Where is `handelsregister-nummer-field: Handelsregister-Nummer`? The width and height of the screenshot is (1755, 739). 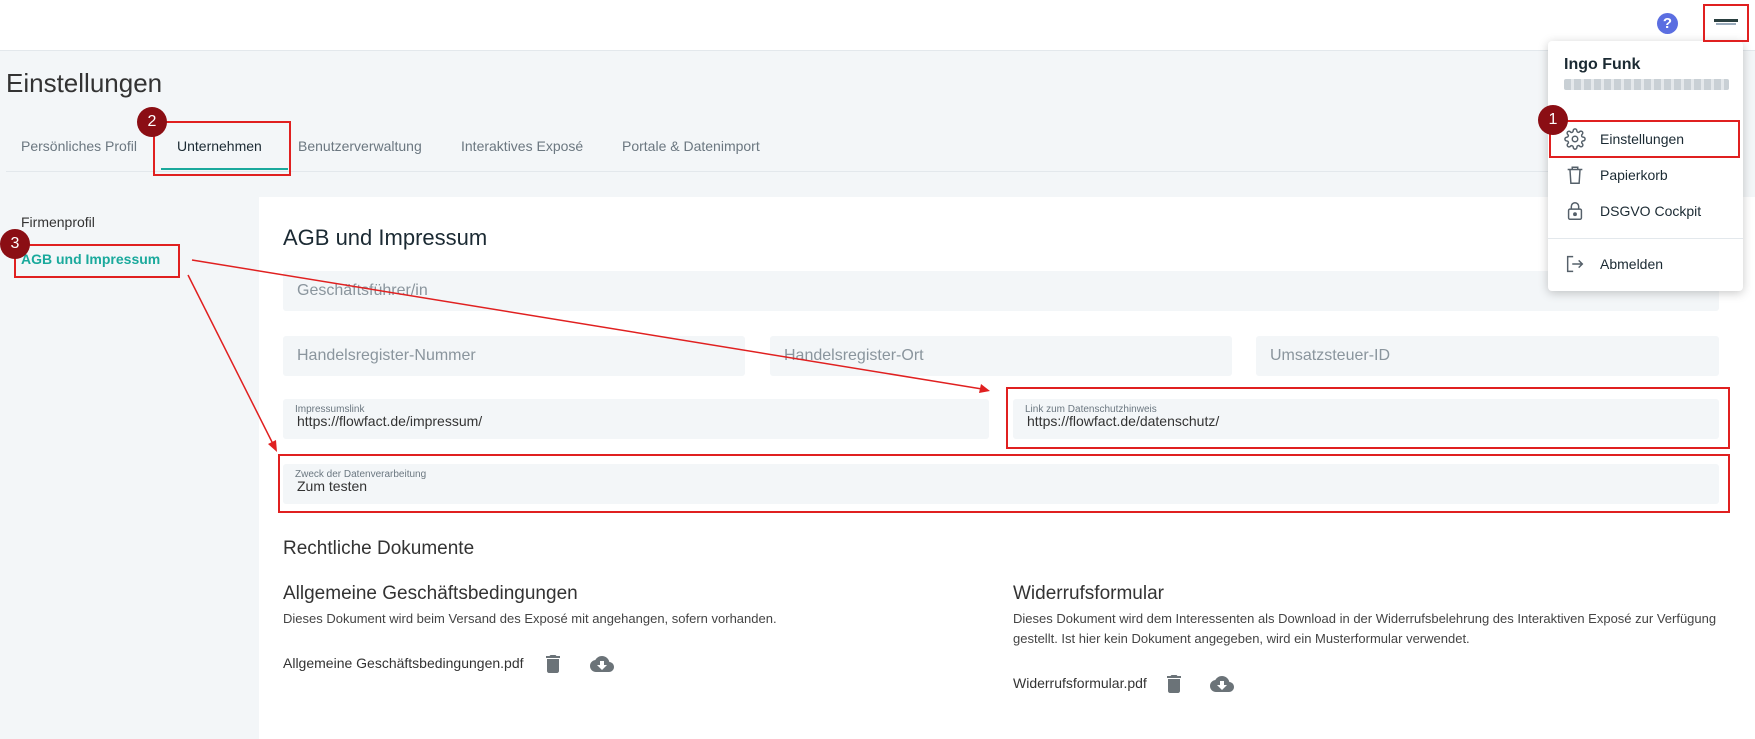
handelsregister-nummer-field: Handelsregister-Nummer is located at coordinates (514, 356).